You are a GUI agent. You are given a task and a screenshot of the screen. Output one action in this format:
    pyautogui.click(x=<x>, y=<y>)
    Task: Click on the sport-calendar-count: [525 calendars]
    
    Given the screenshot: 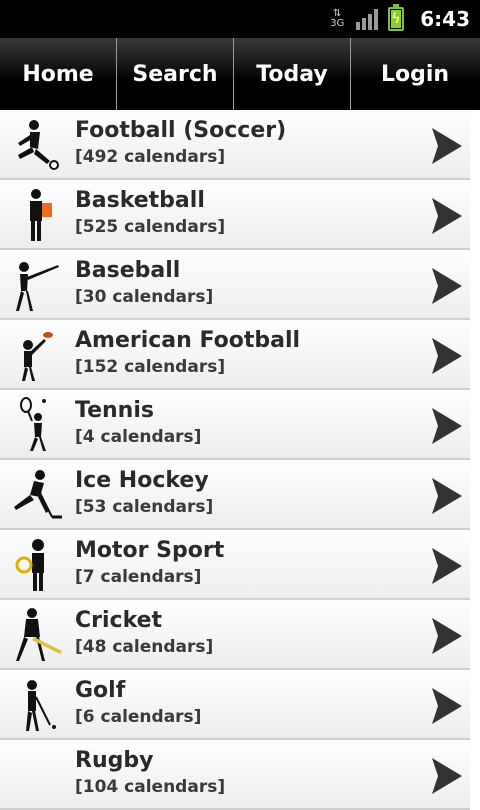 What is the action you would take?
    pyautogui.click(x=150, y=227)
    